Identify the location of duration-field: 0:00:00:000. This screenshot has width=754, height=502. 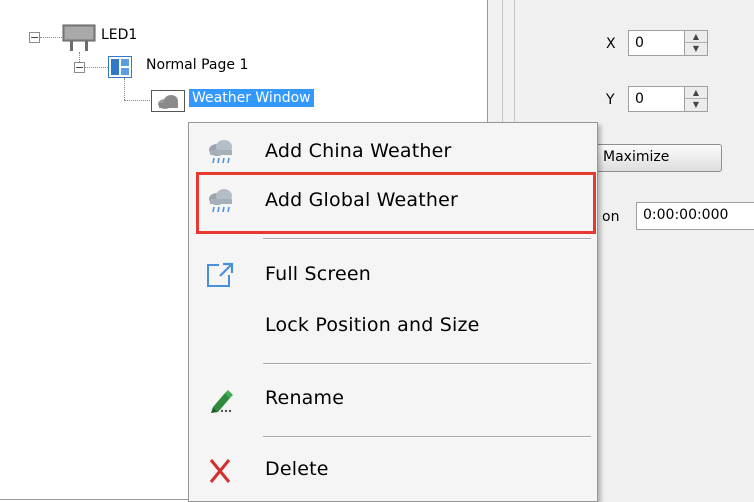
(695, 216).